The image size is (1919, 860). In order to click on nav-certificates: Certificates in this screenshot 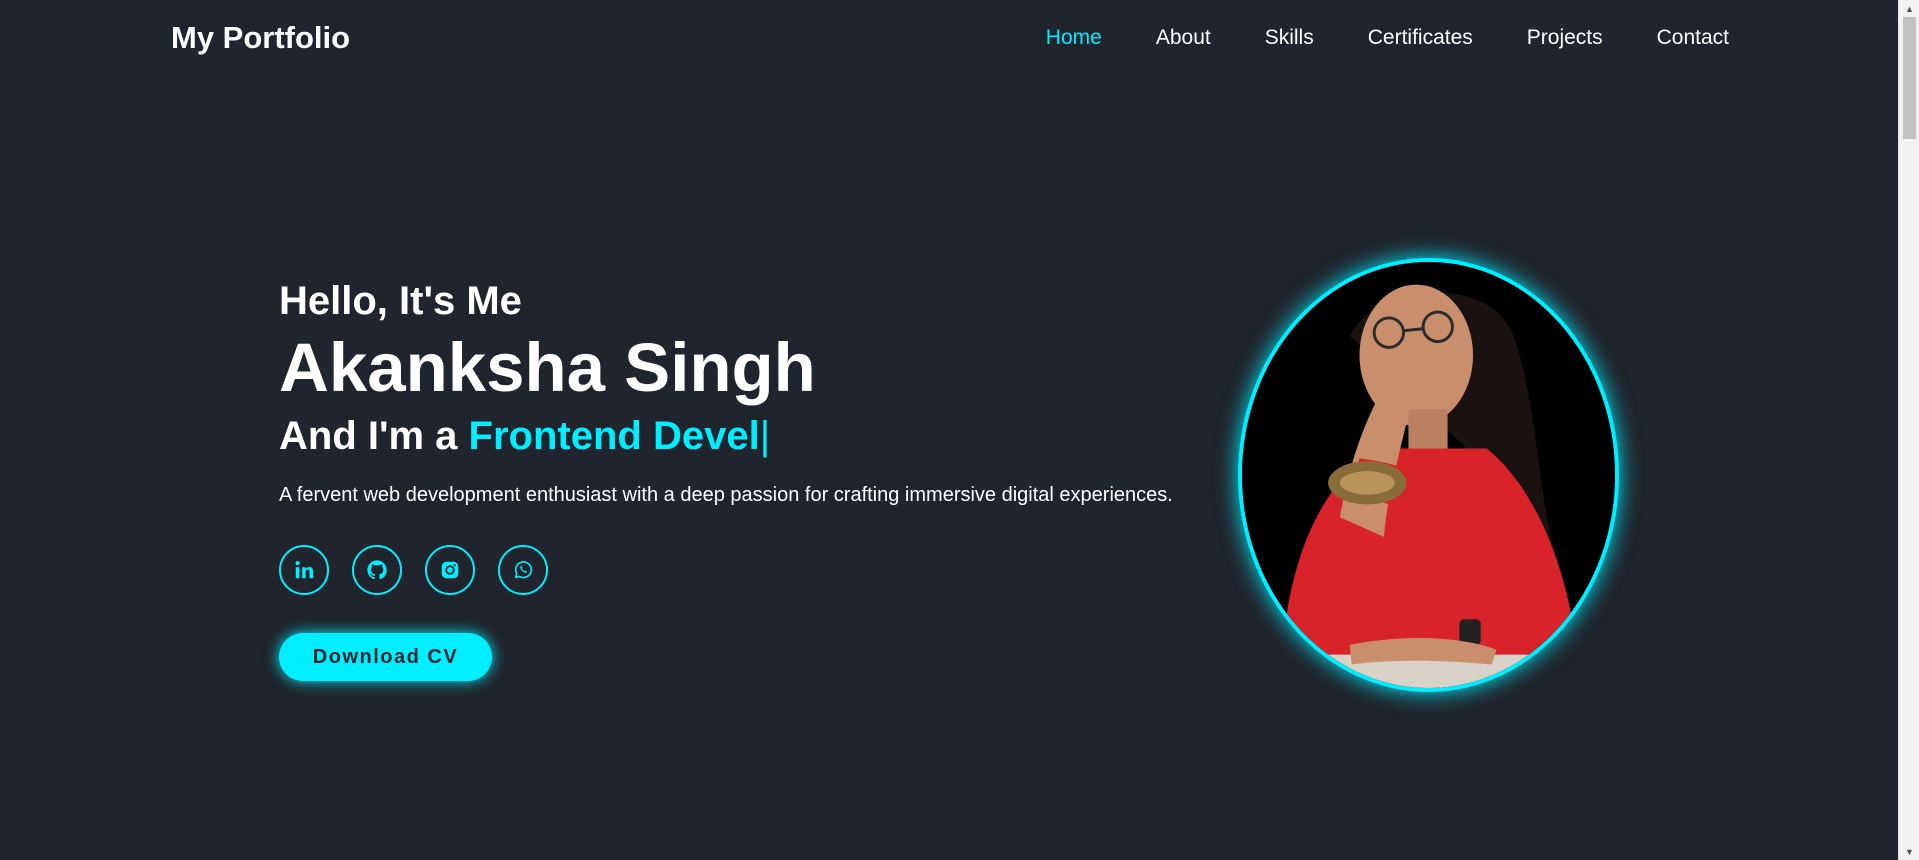, I will do `click(1420, 38)`.